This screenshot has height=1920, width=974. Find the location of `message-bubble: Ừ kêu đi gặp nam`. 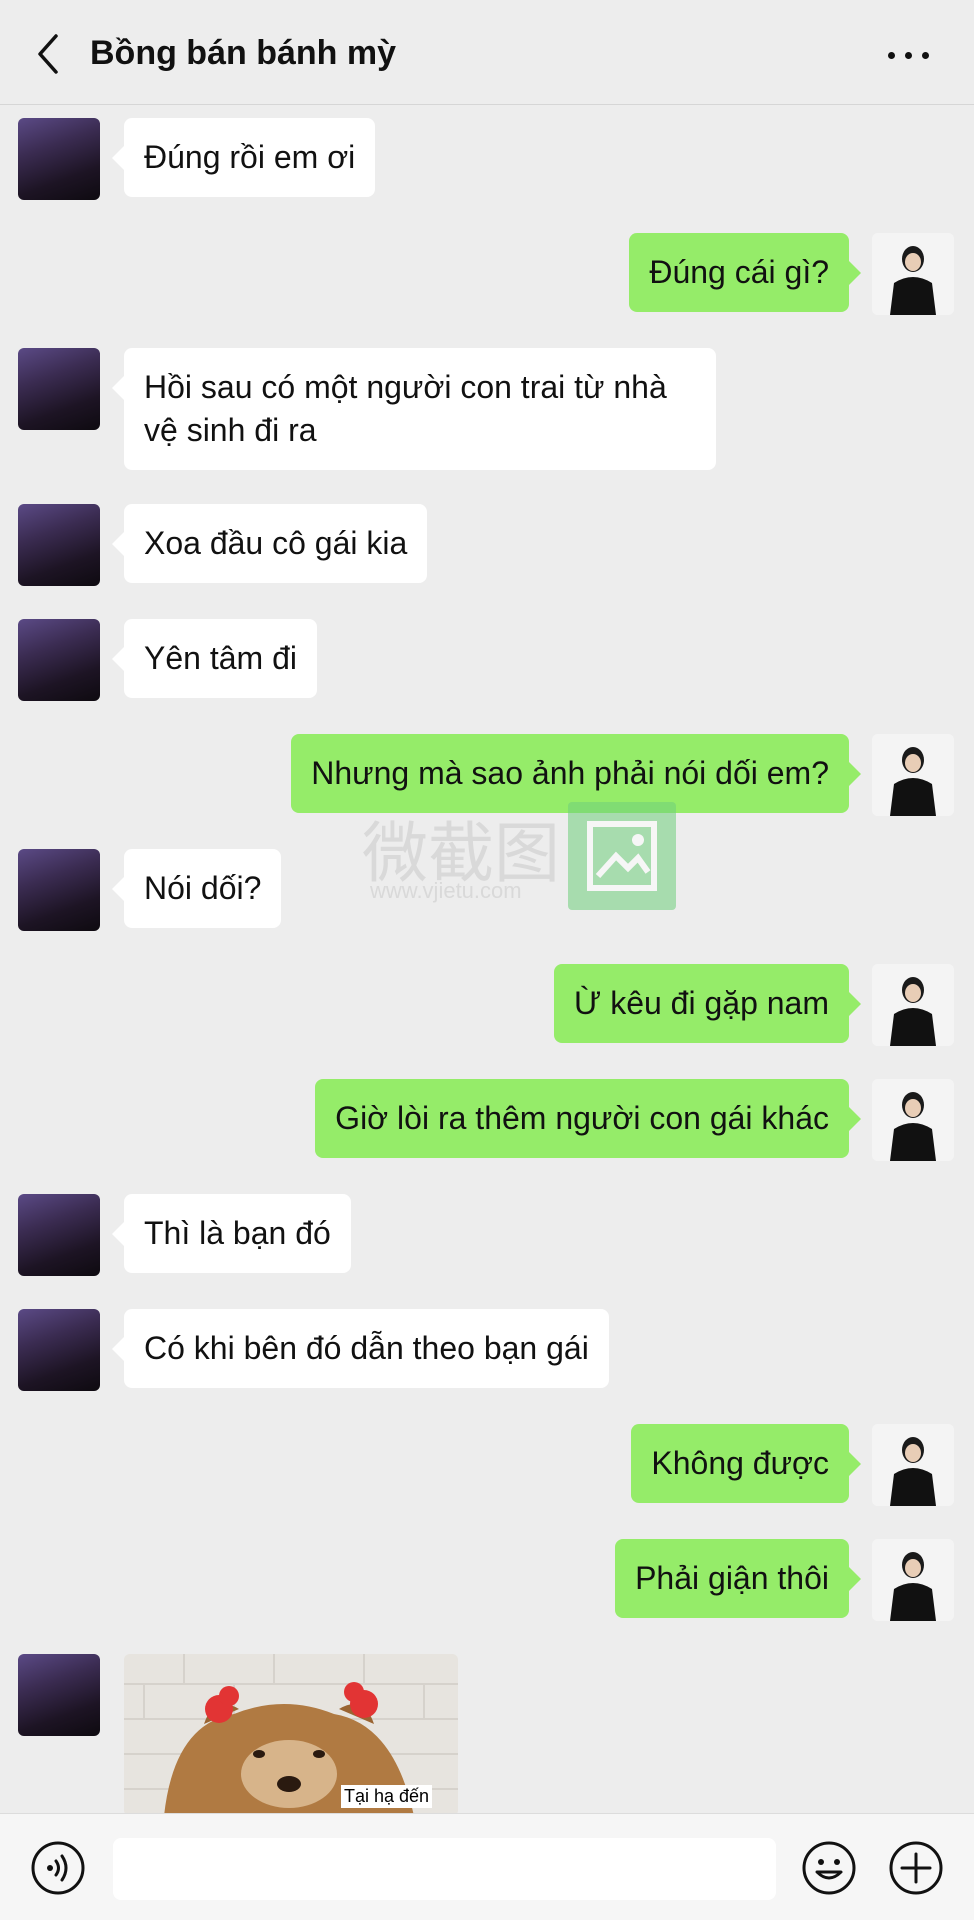

message-bubble: Ừ kêu đi gặp nam is located at coordinates (707, 1003).